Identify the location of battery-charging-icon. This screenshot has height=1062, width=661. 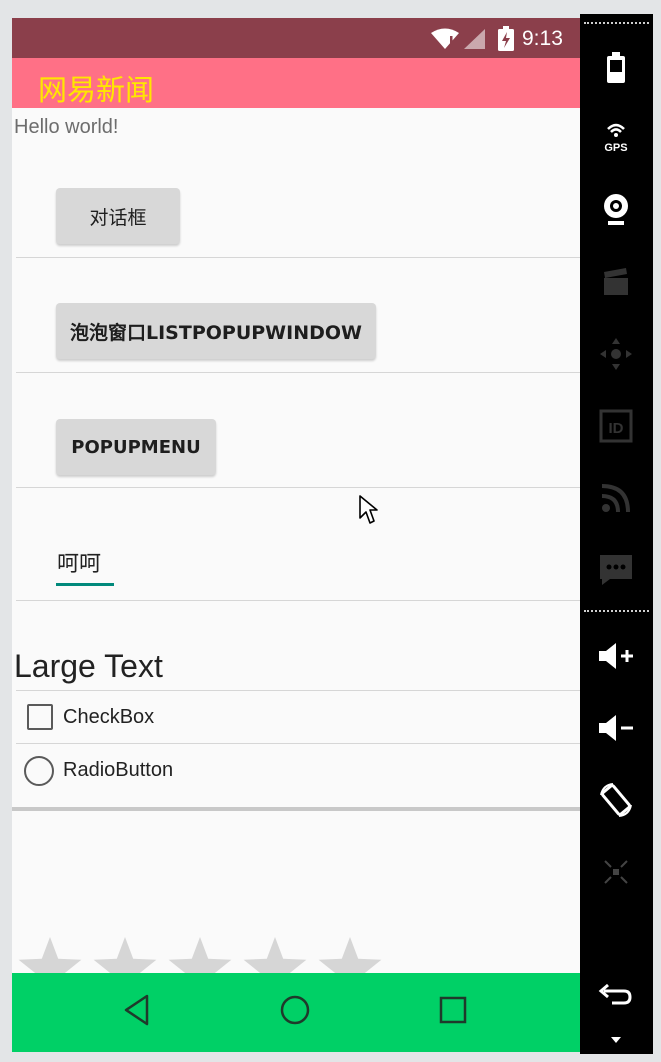
(506, 38).